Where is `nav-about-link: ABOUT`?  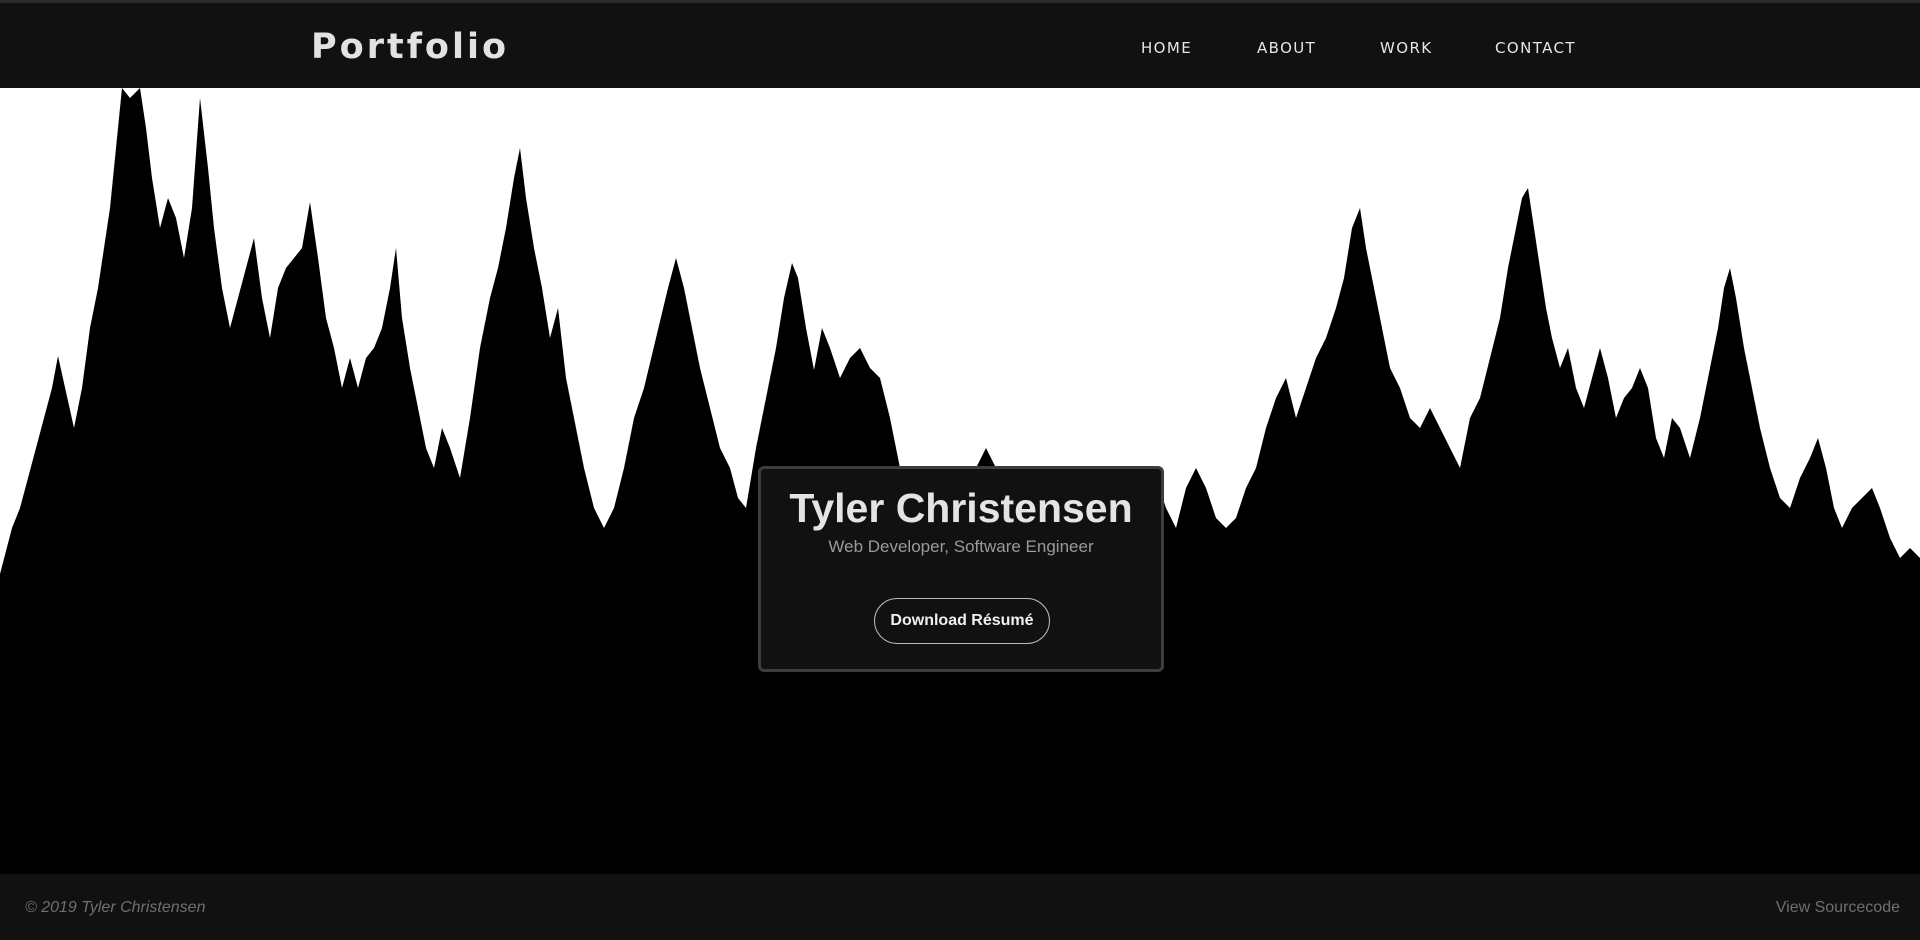 nav-about-link: ABOUT is located at coordinates (1286, 48).